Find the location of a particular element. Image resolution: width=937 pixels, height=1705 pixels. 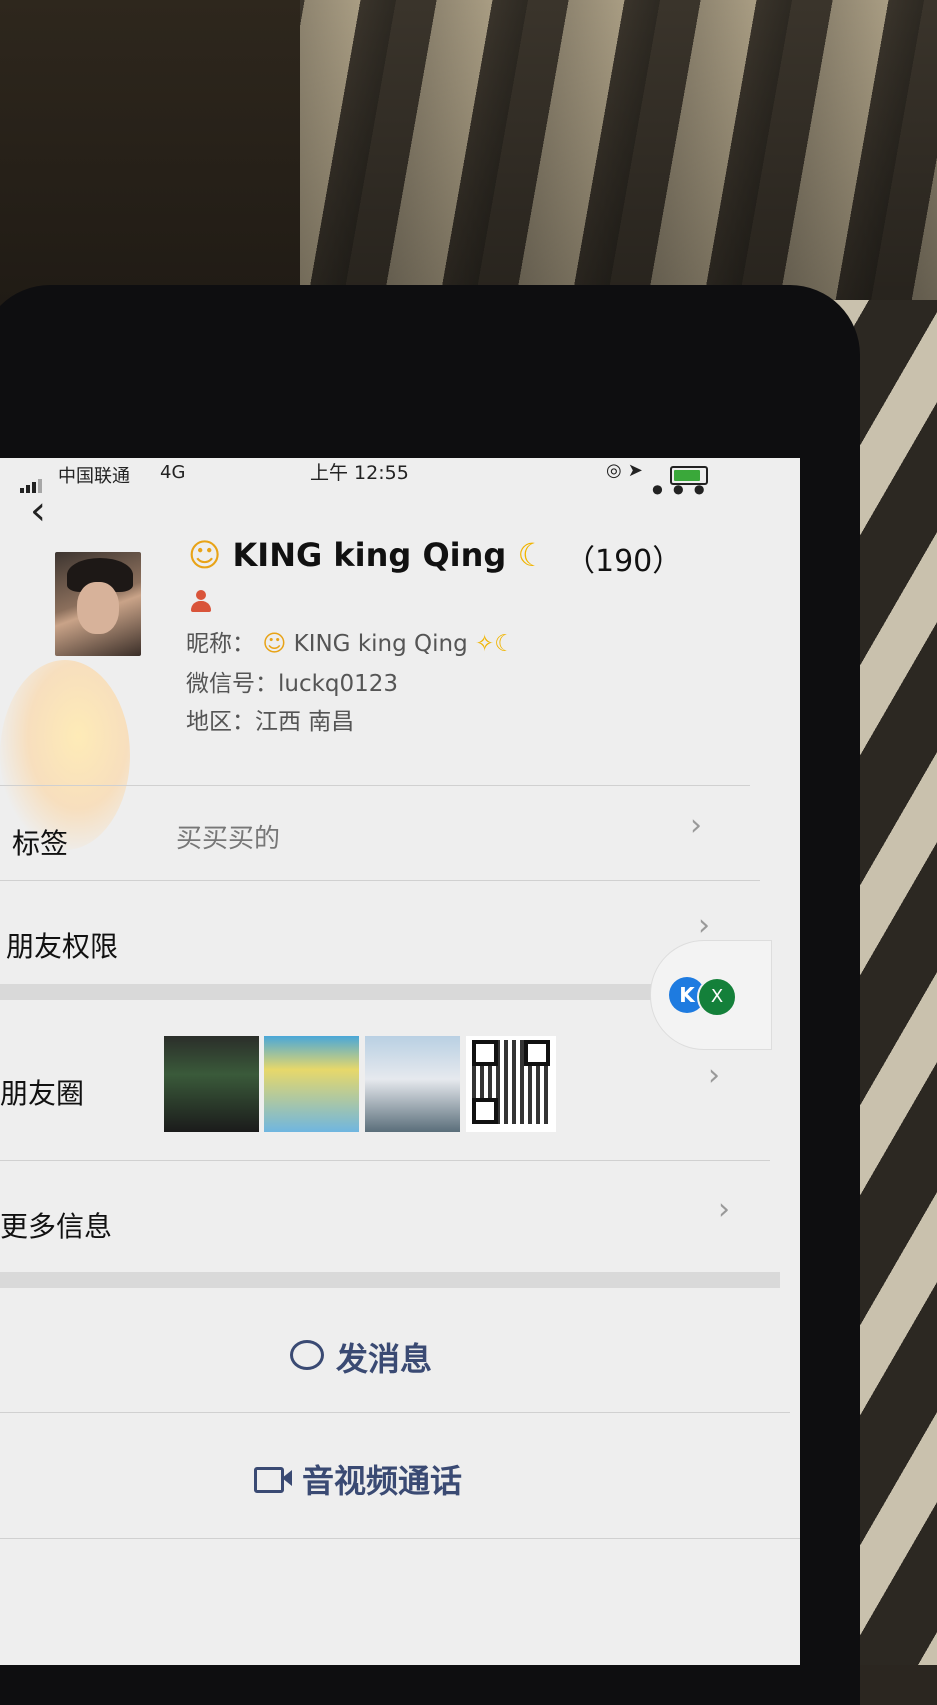

more-info-label: 更多信息 is located at coordinates (56, 1225).